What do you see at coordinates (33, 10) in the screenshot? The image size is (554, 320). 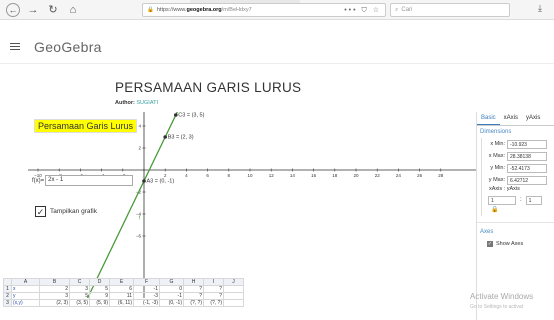 I see `forward-icon: →` at bounding box center [33, 10].